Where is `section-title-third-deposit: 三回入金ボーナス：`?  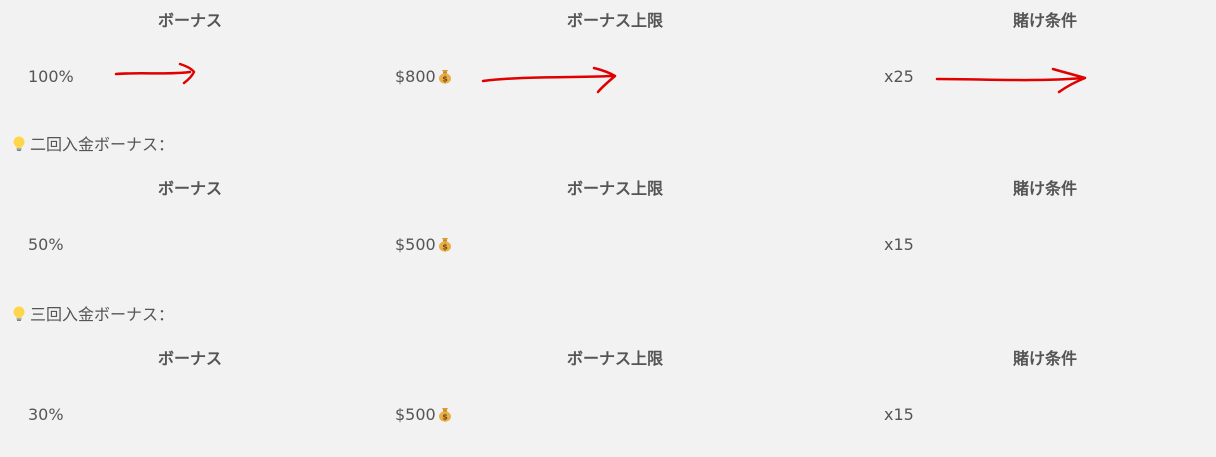
section-title-third-deposit: 三回入金ボーナス： is located at coordinates (92, 315).